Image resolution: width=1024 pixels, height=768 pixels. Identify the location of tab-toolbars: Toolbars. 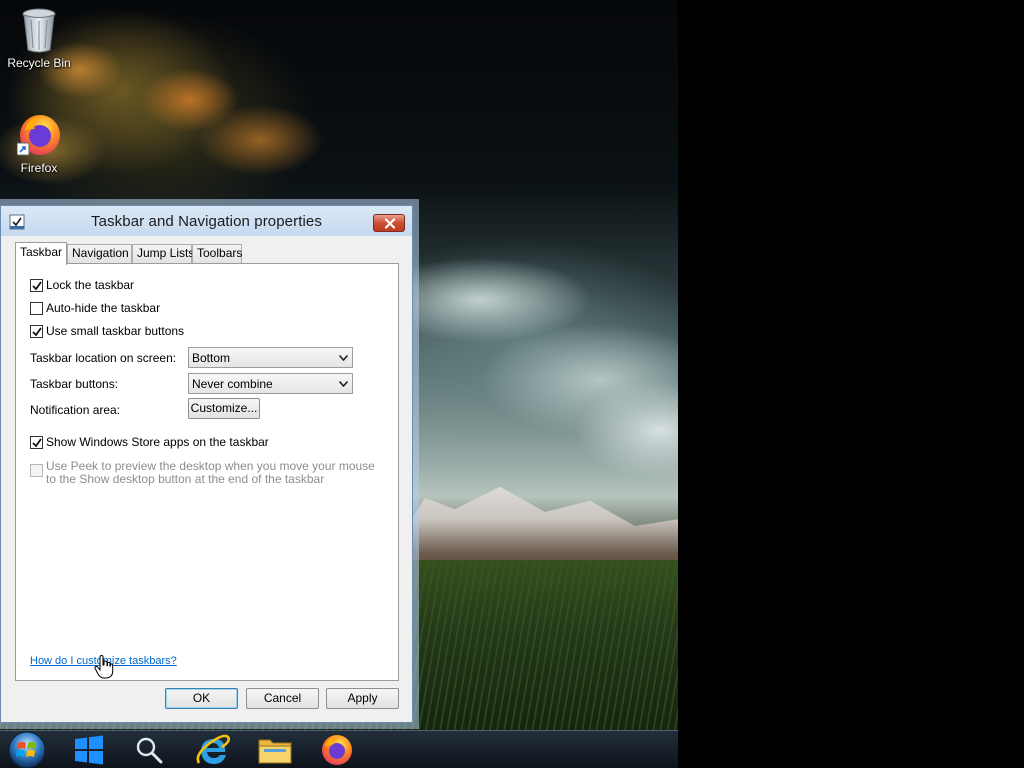
(217, 253).